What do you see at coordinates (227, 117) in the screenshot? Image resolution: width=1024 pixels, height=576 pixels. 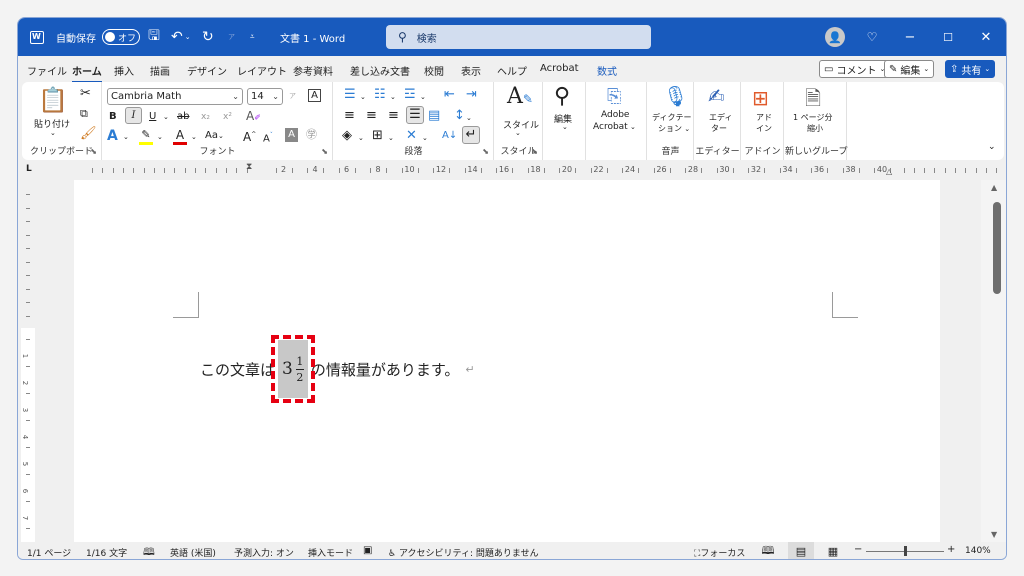 I see `superscript-button: x²` at bounding box center [227, 117].